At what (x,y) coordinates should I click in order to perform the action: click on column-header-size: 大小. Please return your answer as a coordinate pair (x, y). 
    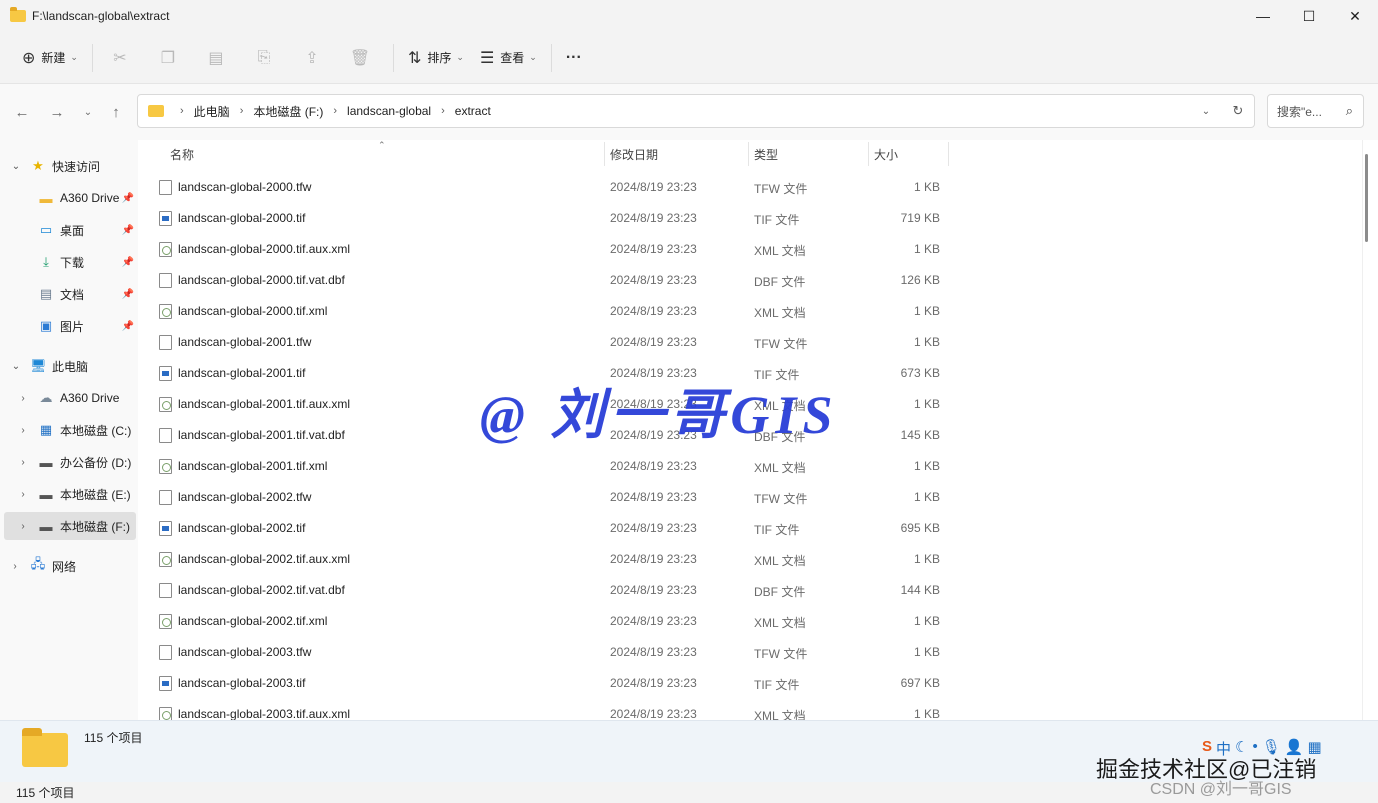
    Looking at the image, I should click on (910, 154).